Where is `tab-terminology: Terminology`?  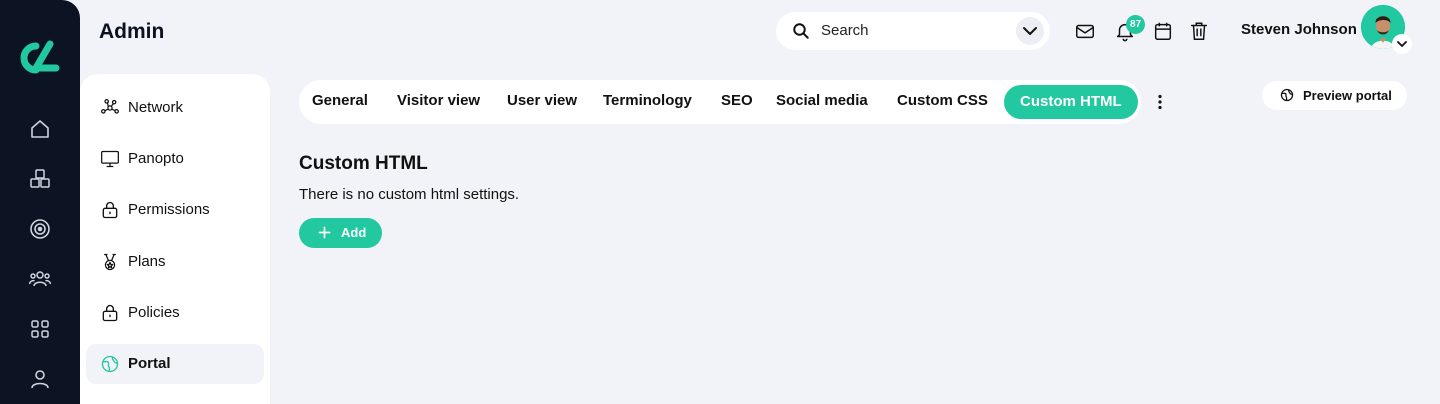
tab-terminology: Terminology is located at coordinates (647, 100).